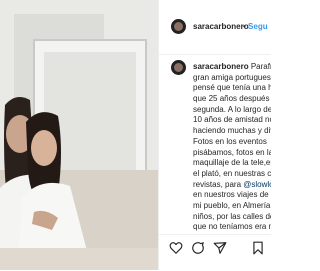 The image size is (320, 271). Describe the element at coordinates (232, 205) in the screenshot. I see `caption-line: mi pueblo, en Almería, fe` at that location.